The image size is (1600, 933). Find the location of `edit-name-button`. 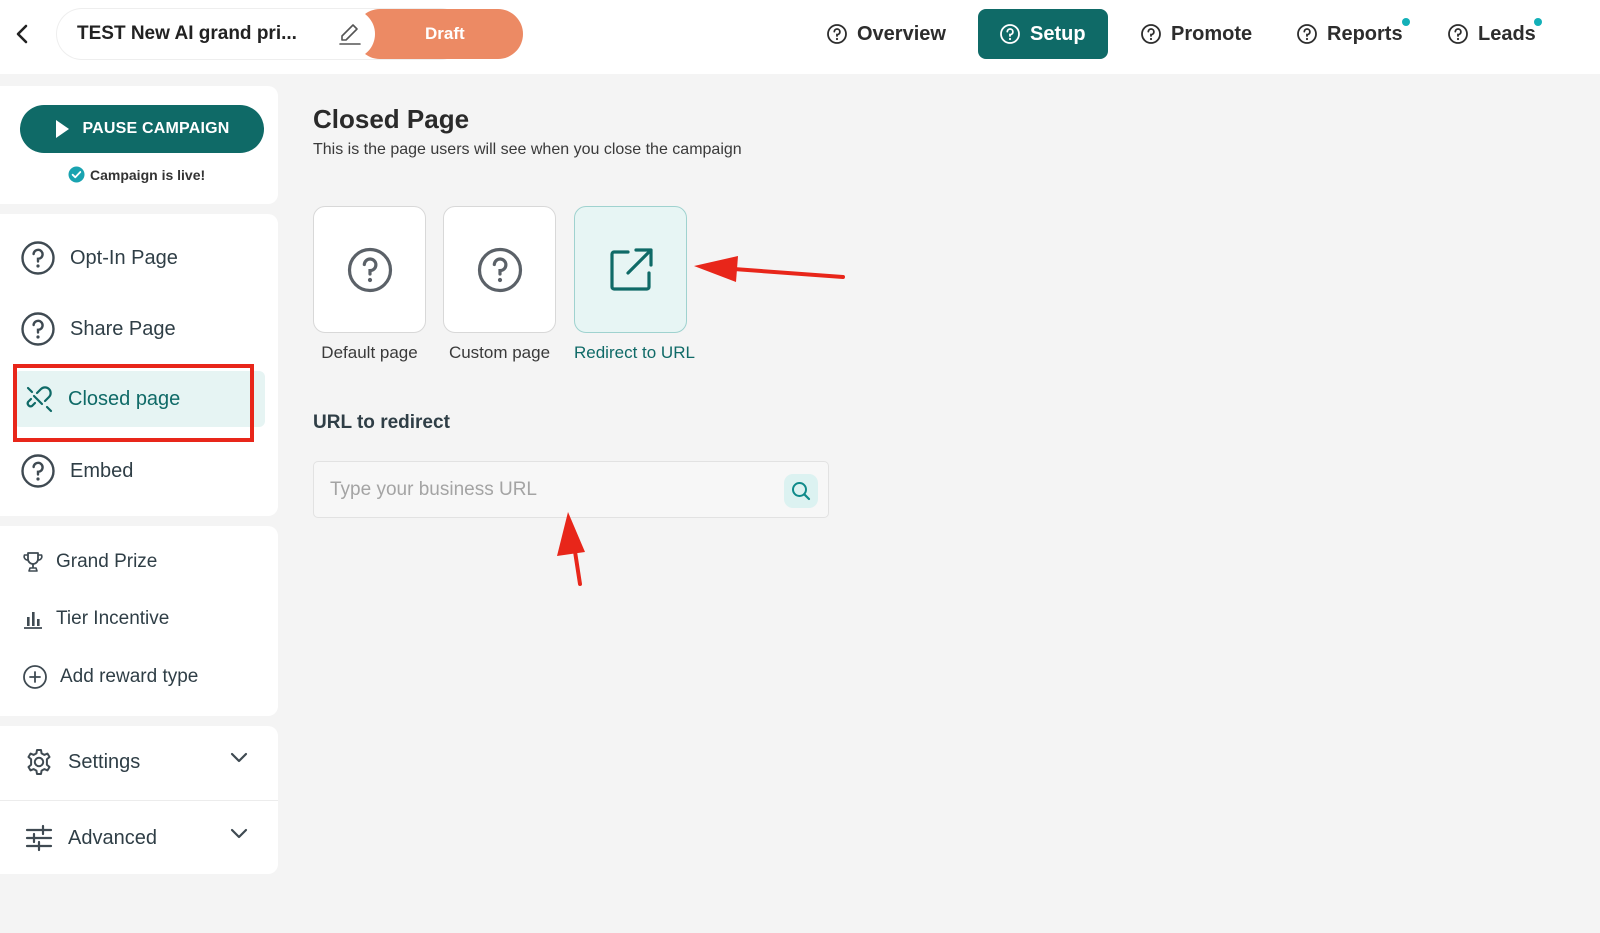

edit-name-button is located at coordinates (350, 34).